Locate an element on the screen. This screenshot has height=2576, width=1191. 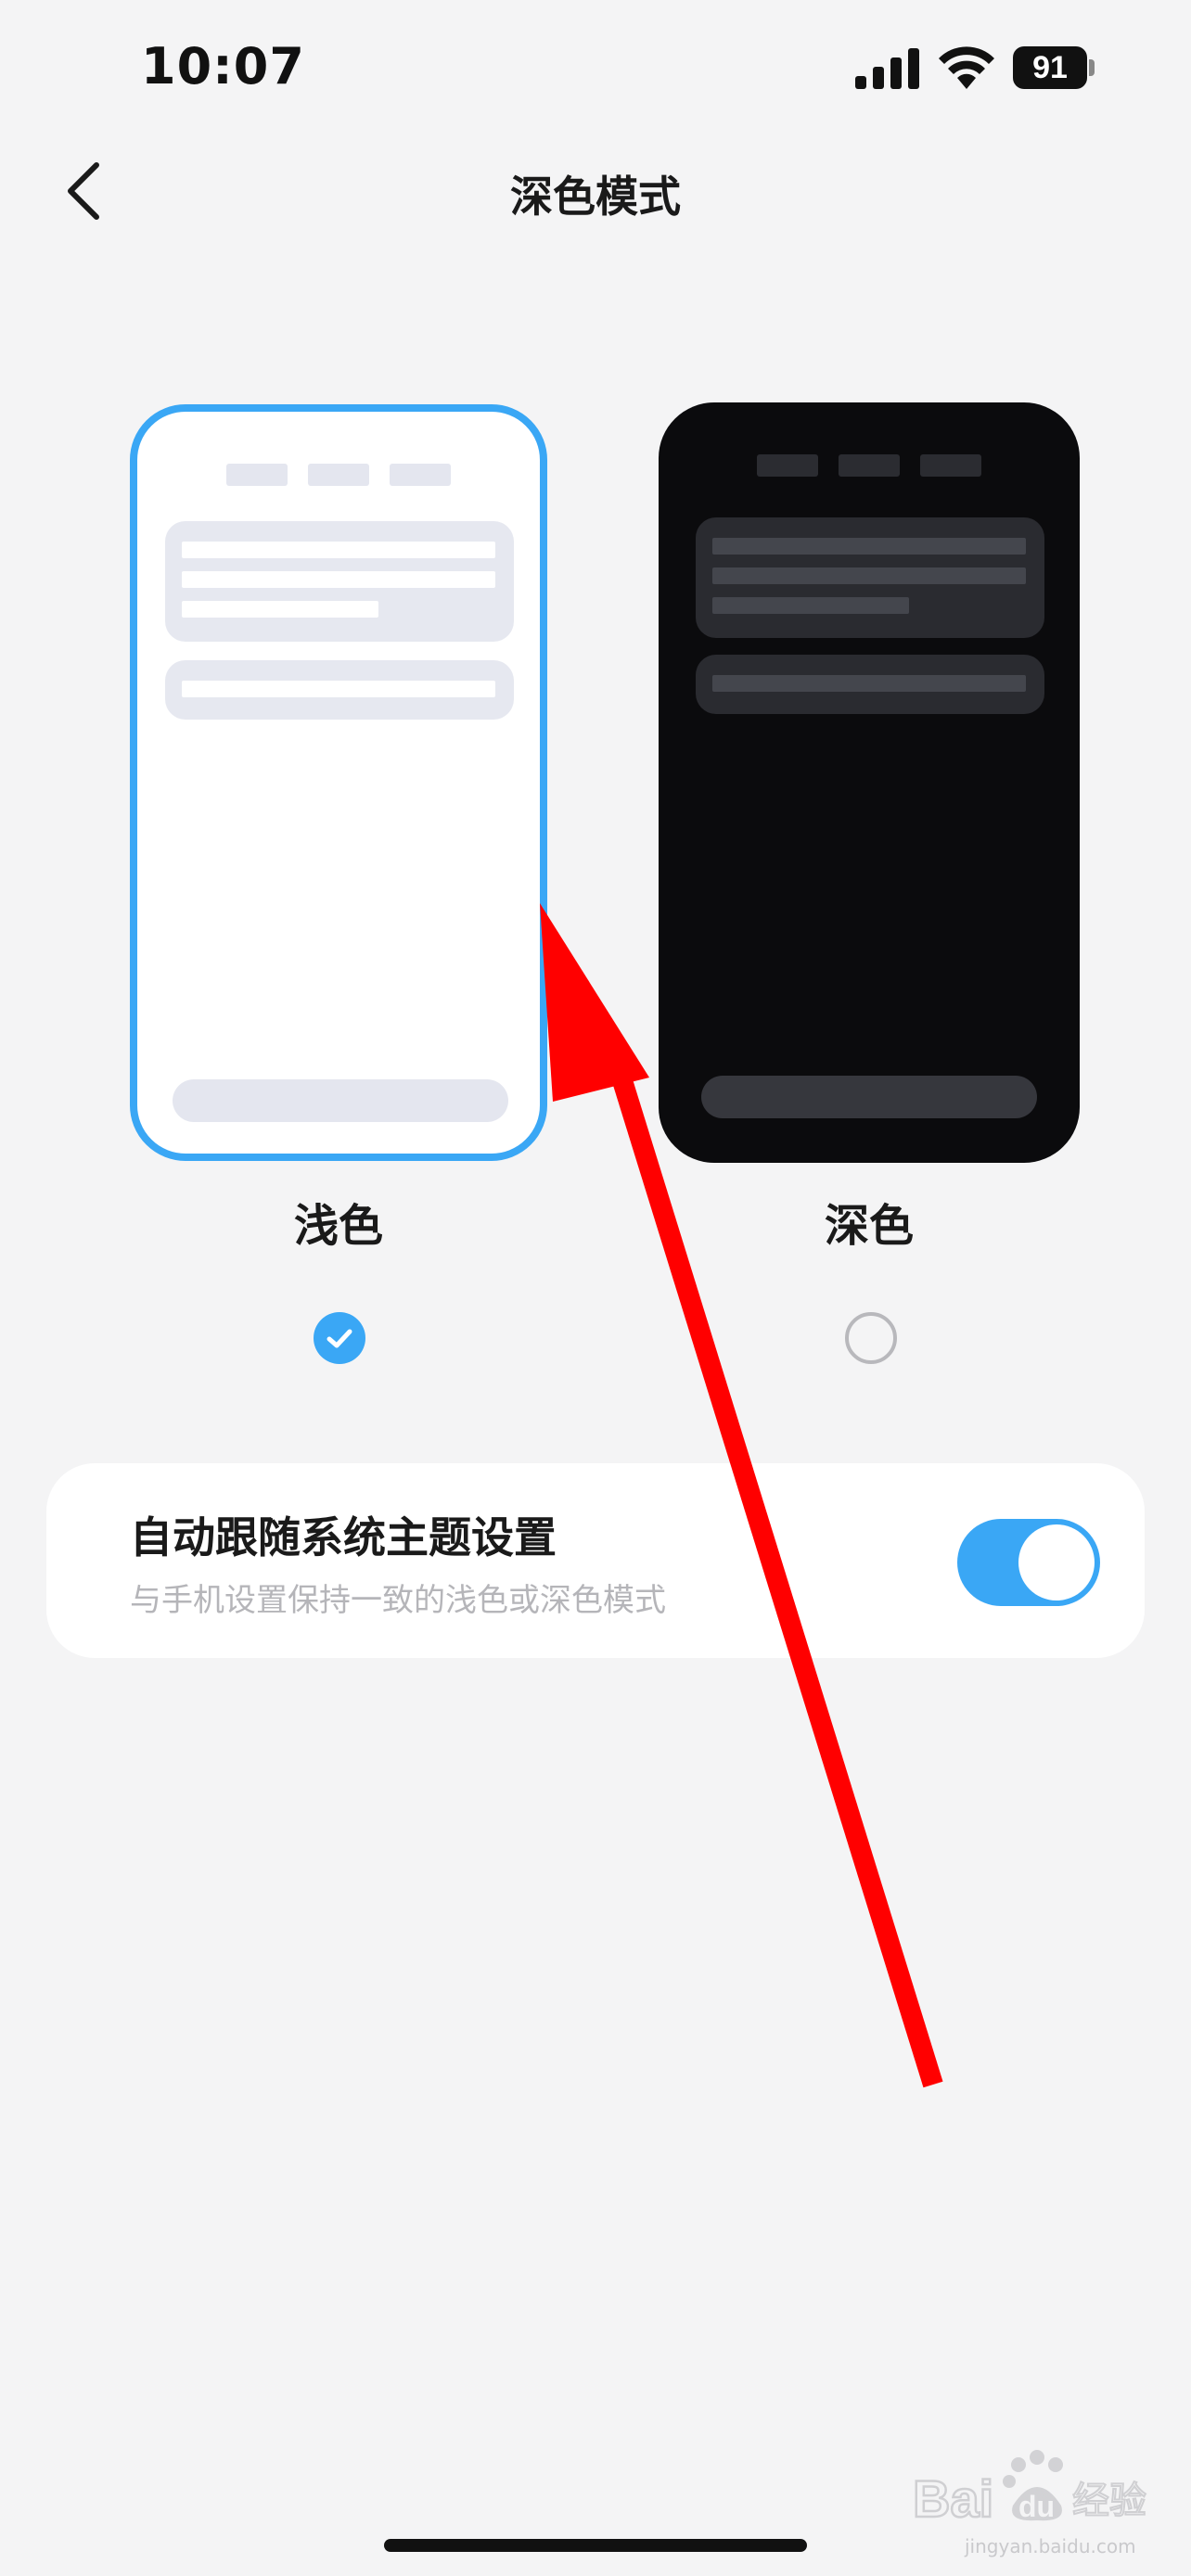
auto-follow-toggle is located at coordinates (1028, 1562).